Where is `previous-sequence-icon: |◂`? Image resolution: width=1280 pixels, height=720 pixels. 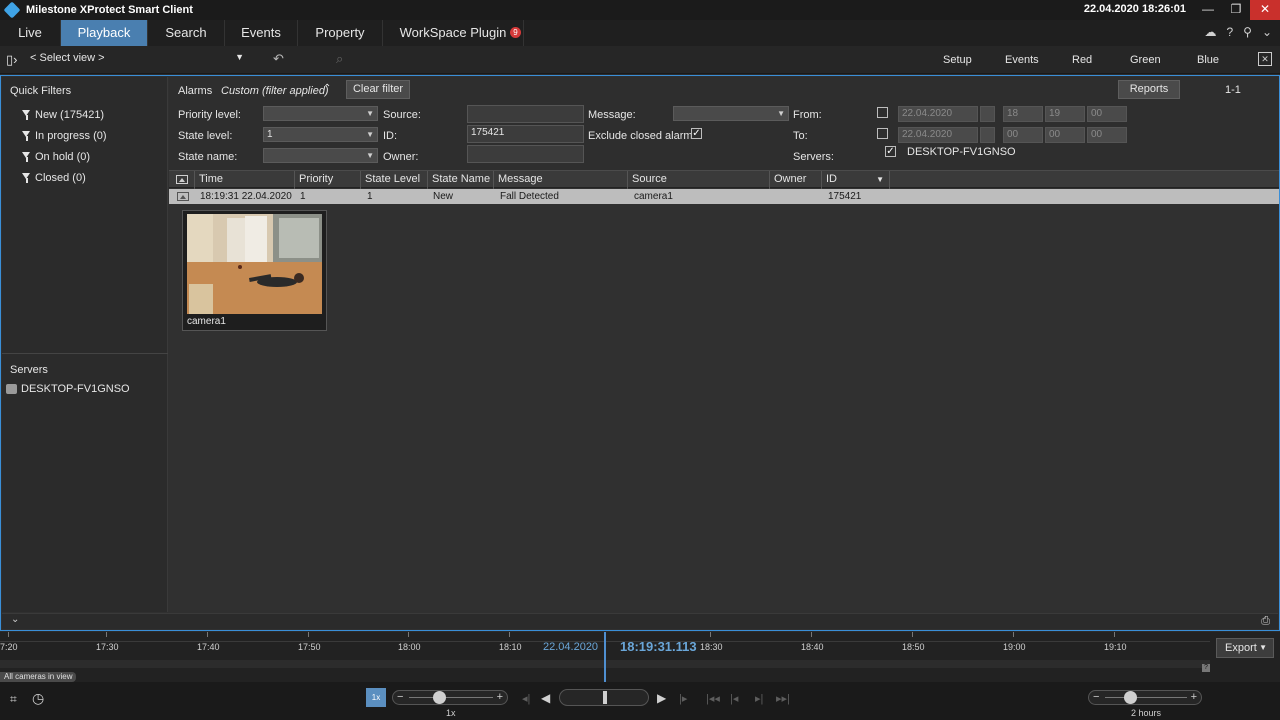
previous-sequence-icon: |◂ is located at coordinates (734, 698).